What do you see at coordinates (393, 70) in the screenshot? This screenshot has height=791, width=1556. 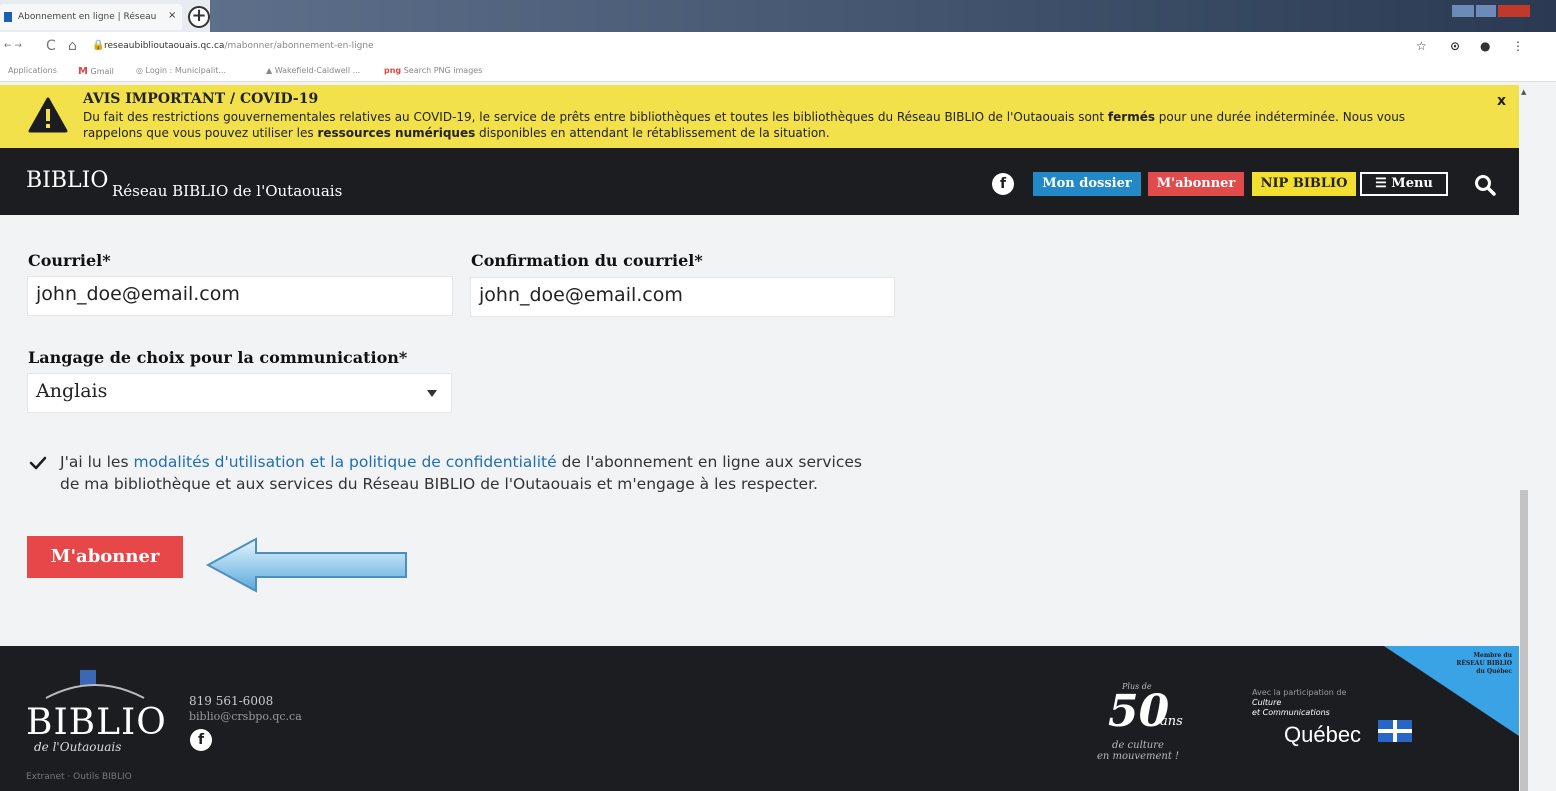 I see `png-icon: png` at bounding box center [393, 70].